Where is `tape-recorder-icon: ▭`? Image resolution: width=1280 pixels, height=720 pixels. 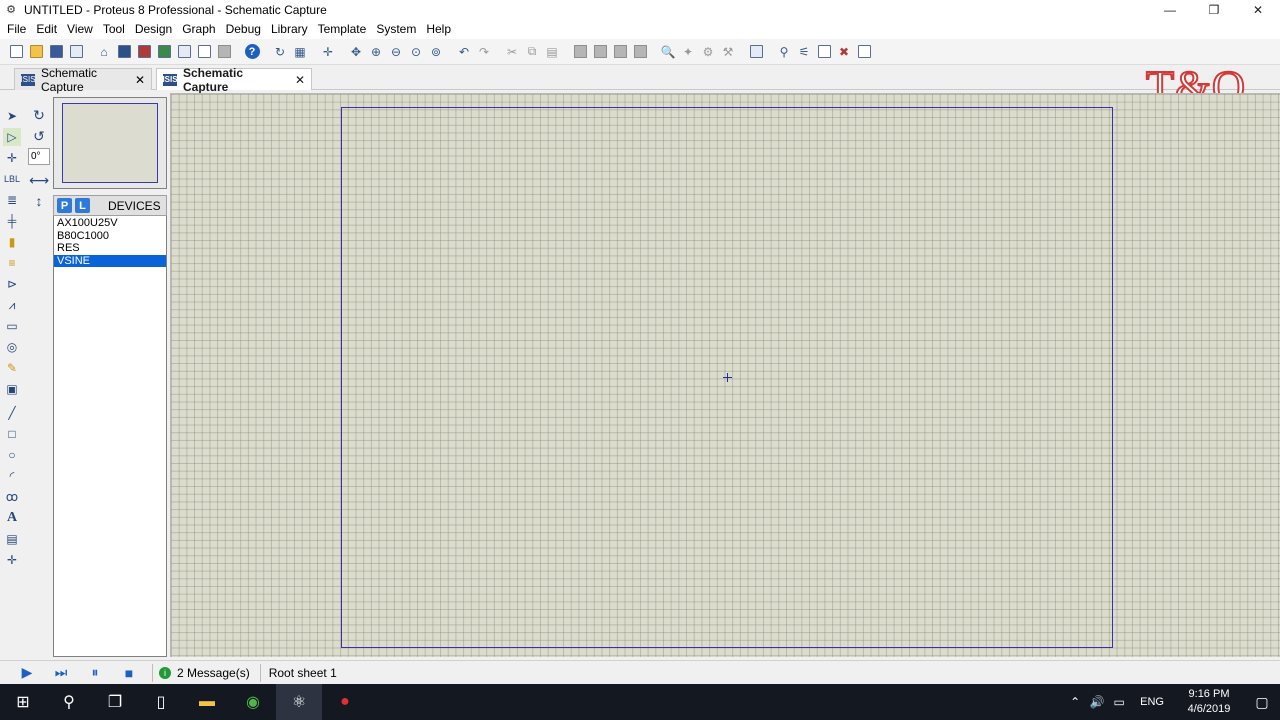
tape-recorder-icon: ▭ is located at coordinates (12, 326).